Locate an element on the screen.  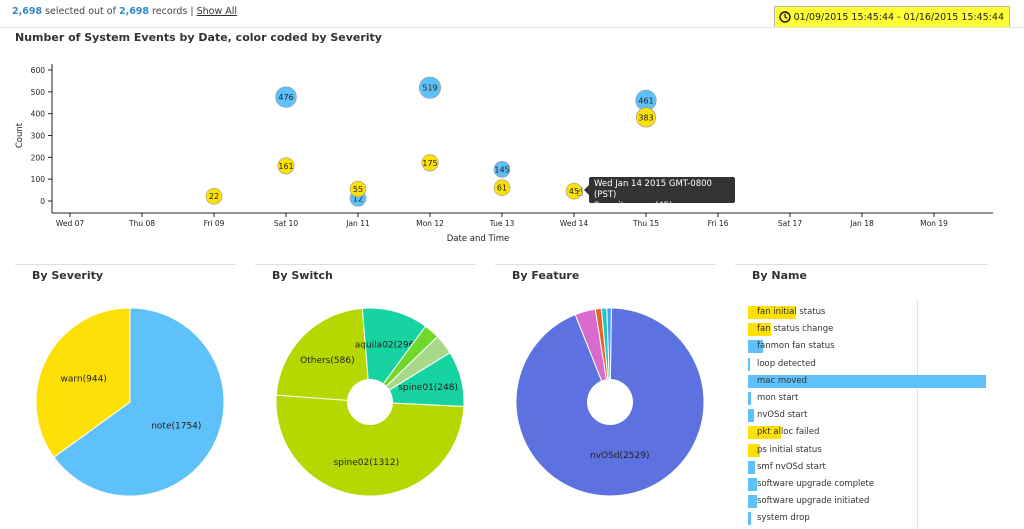
y-tick-label: 300 is located at coordinates (38, 136).